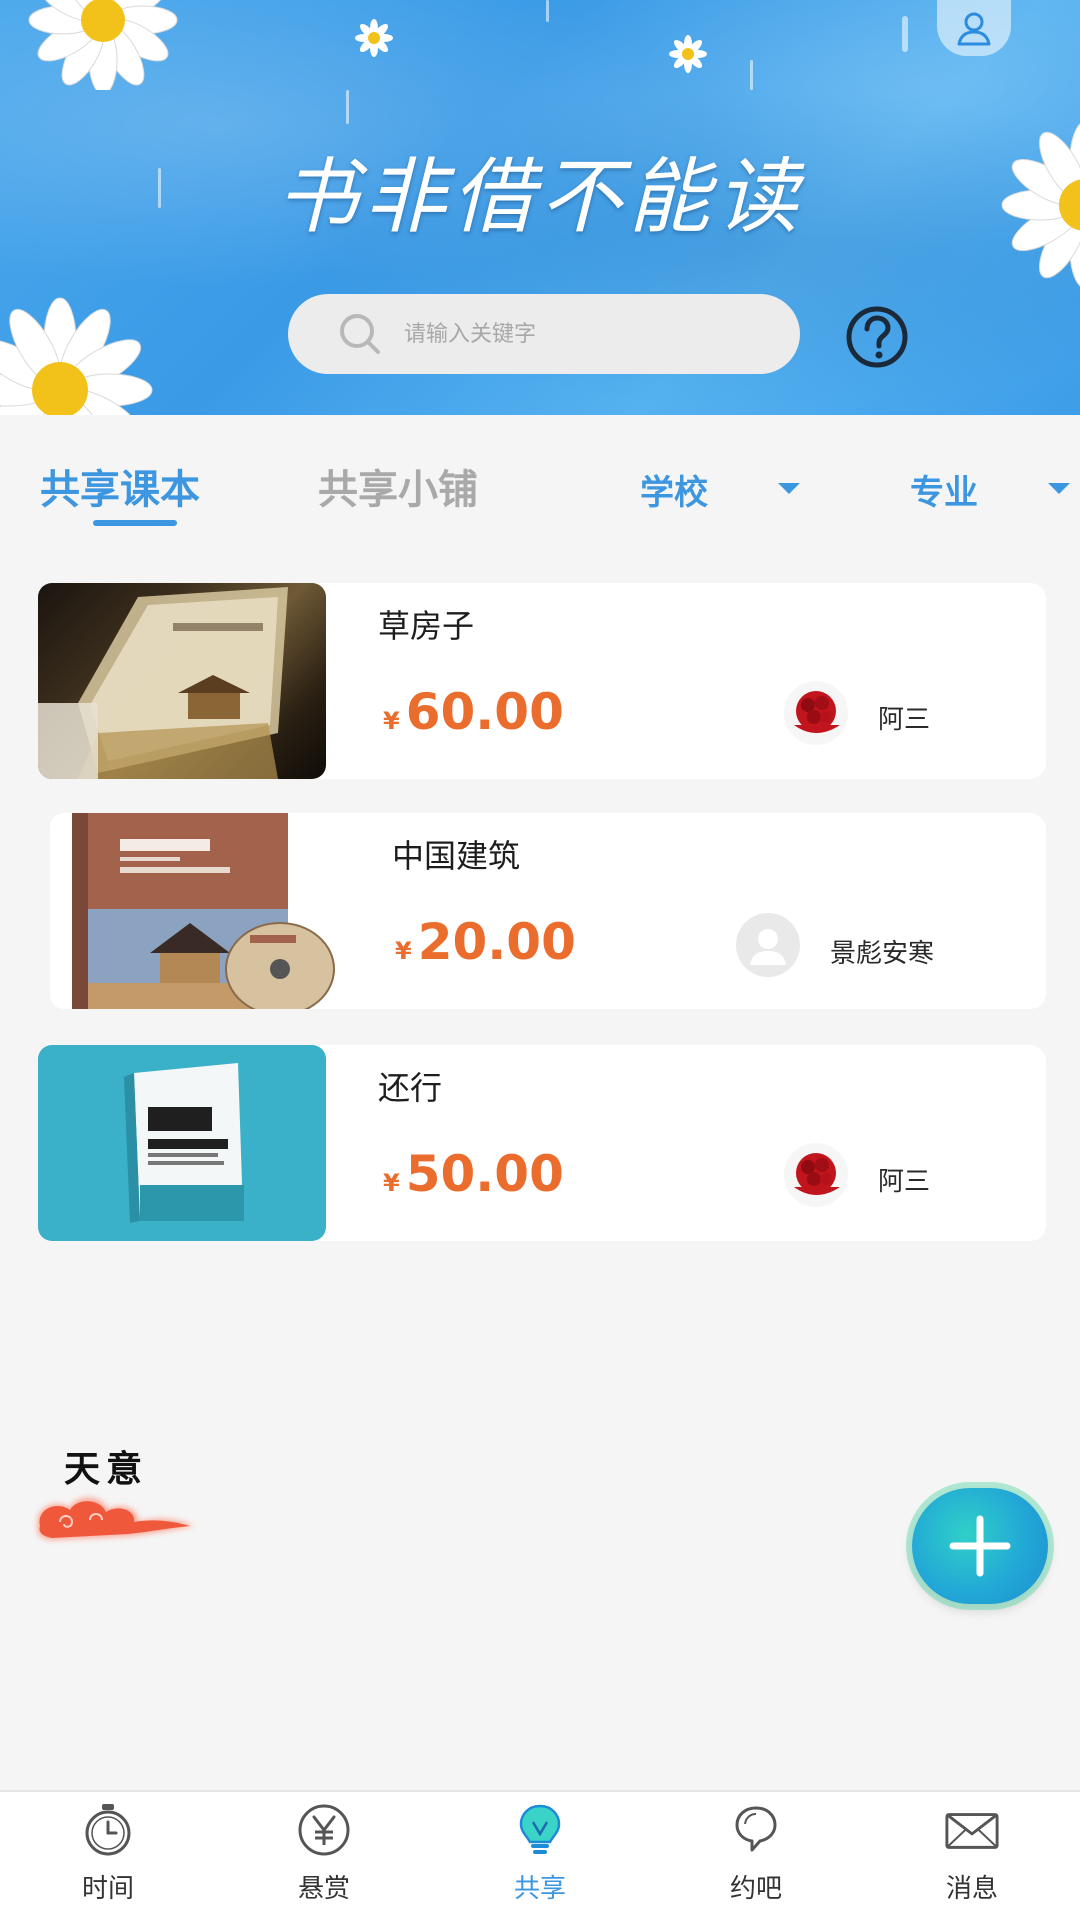  What do you see at coordinates (540, 197) in the screenshot?
I see `banner-title: 书非借不能读` at bounding box center [540, 197].